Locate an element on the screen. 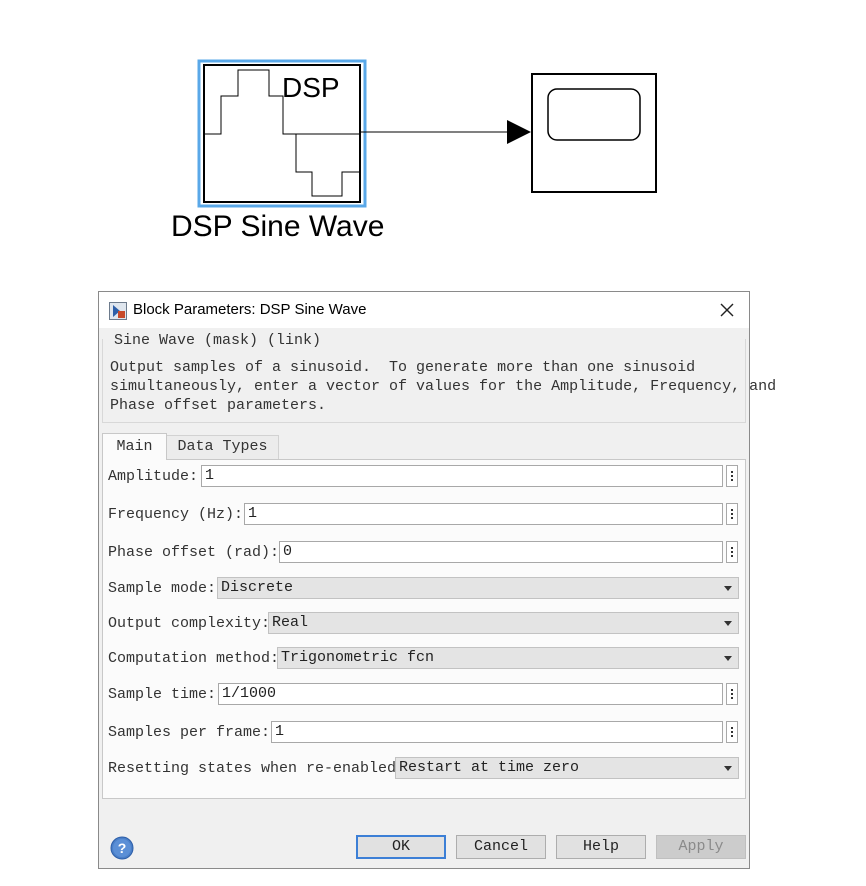 This screenshot has height=886, width=866. apply-button: Apply is located at coordinates (701, 847).